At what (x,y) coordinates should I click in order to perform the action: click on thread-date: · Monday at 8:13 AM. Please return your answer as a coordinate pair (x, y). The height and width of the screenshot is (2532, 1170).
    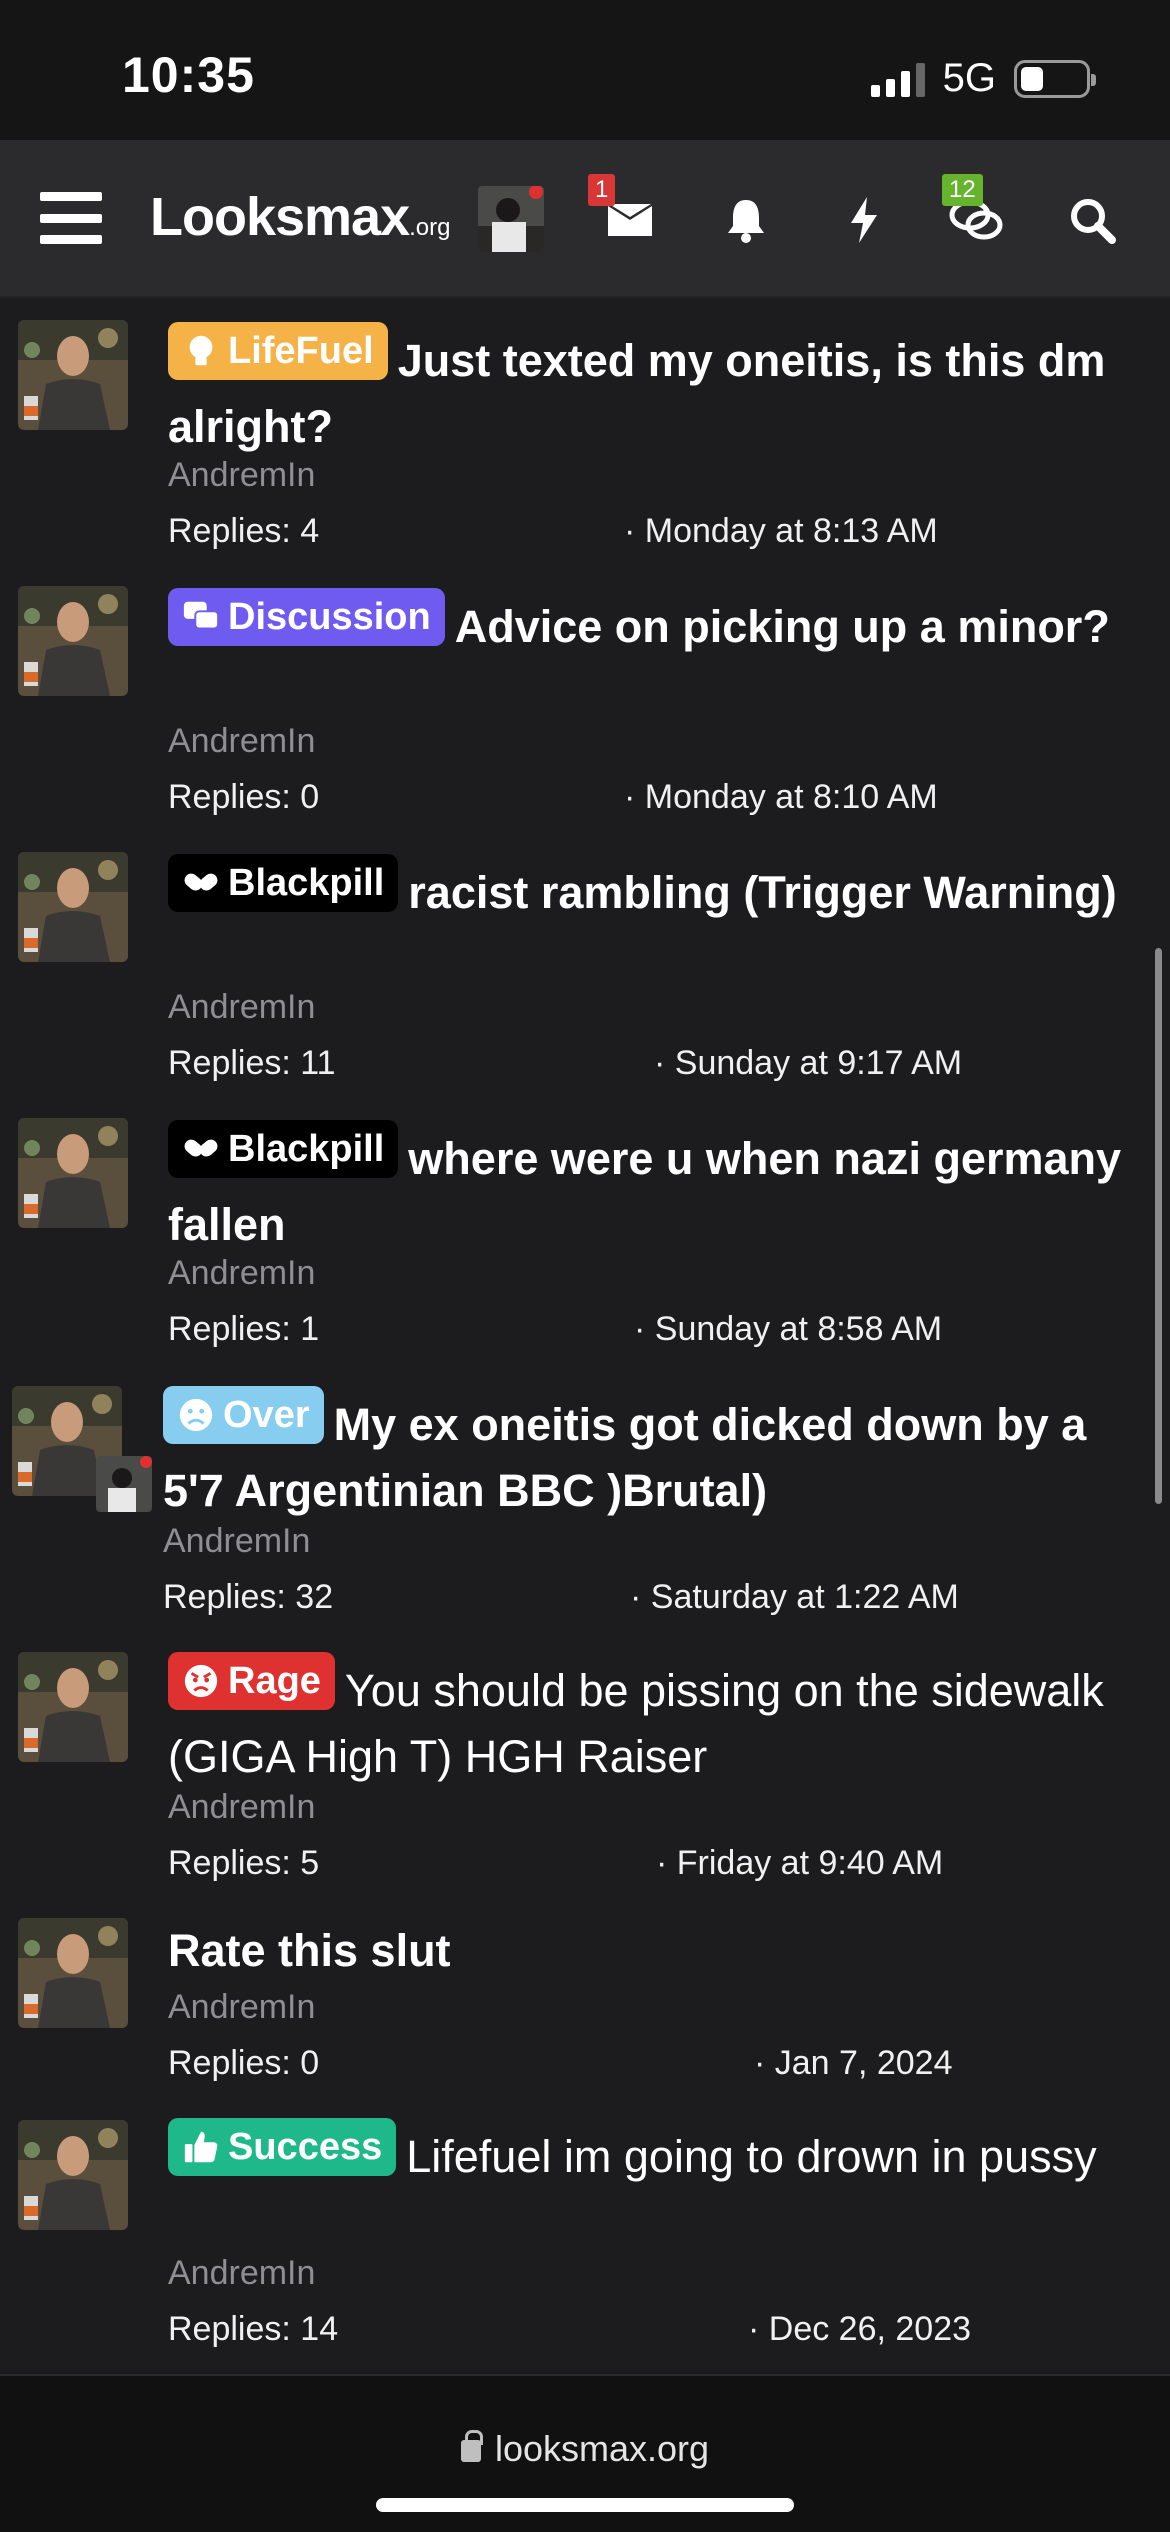
    Looking at the image, I should click on (781, 531).